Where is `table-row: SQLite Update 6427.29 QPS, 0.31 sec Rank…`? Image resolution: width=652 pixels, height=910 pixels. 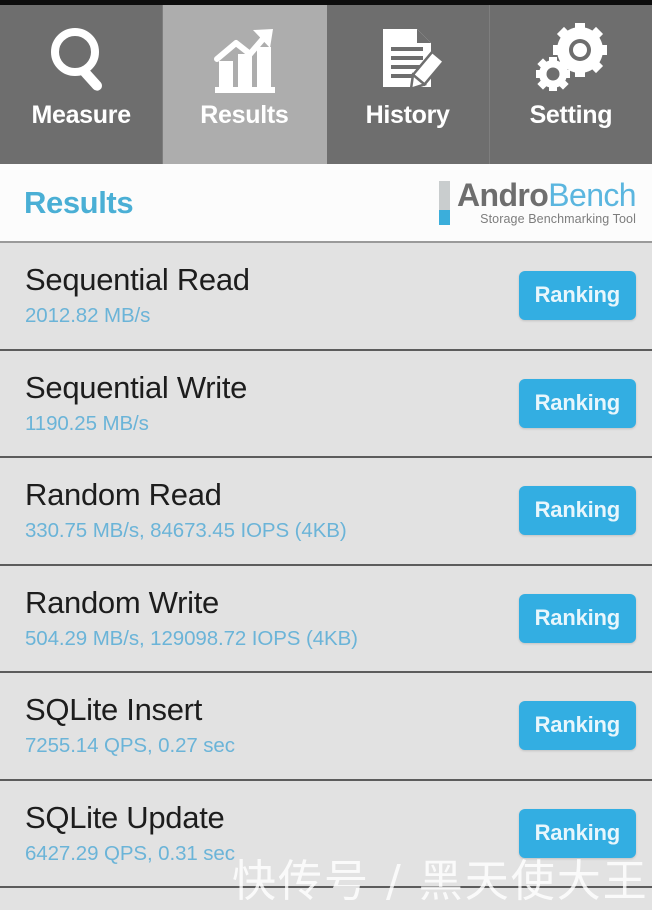 table-row: SQLite Update 6427.29 QPS, 0.31 sec Rank… is located at coordinates (326, 834).